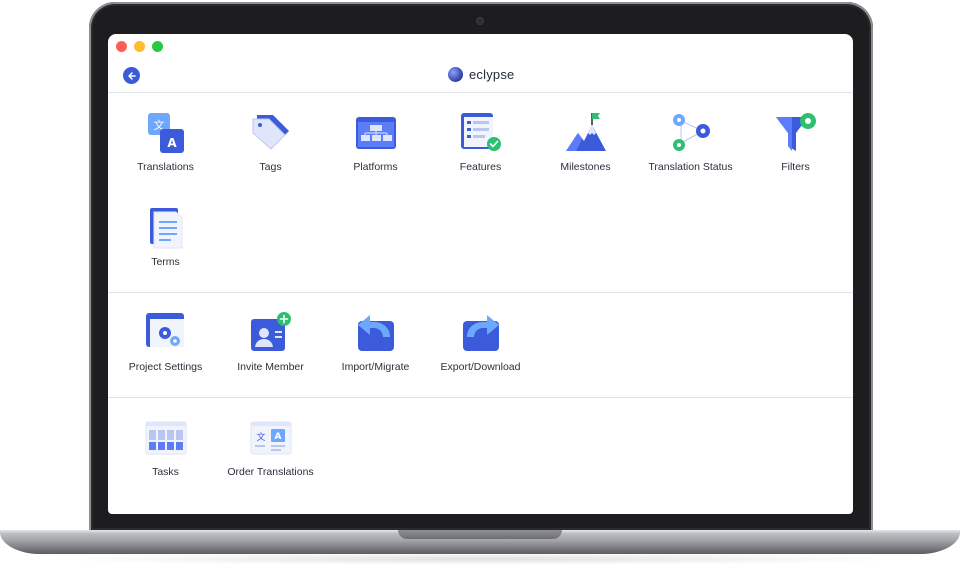 This screenshot has width=960, height=579. Describe the element at coordinates (157, 46) in the screenshot. I see `maximize-window-button` at that location.